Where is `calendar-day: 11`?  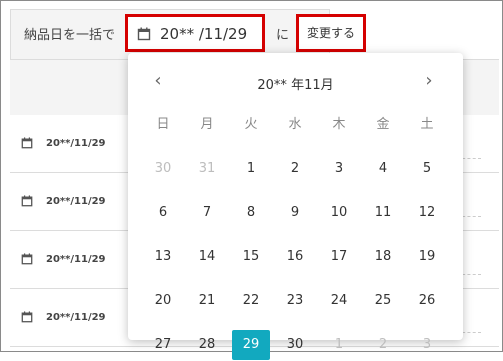 calendar-day: 11 is located at coordinates (383, 212).